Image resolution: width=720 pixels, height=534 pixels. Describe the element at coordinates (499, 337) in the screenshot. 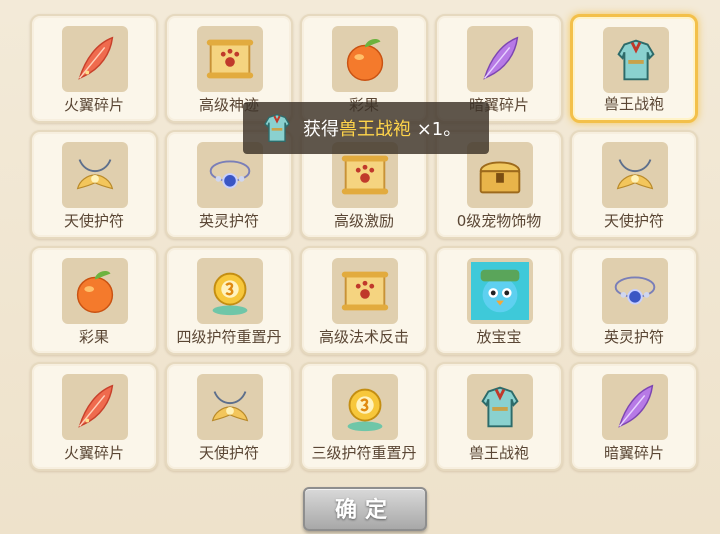

I see `reward-item-label: 放宝宝` at that location.